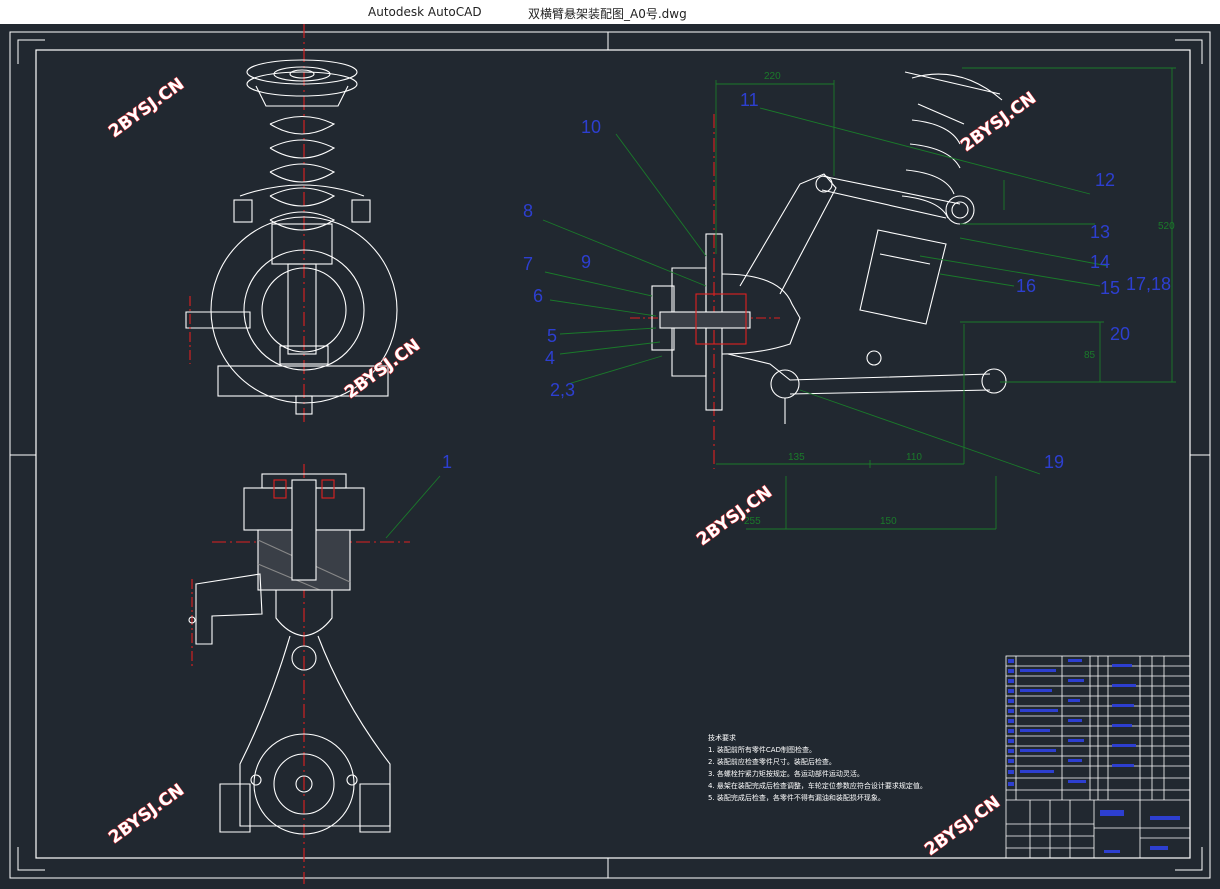  What do you see at coordinates (562, 390) in the screenshot?
I see `part-label-2-3: 2,3` at bounding box center [562, 390].